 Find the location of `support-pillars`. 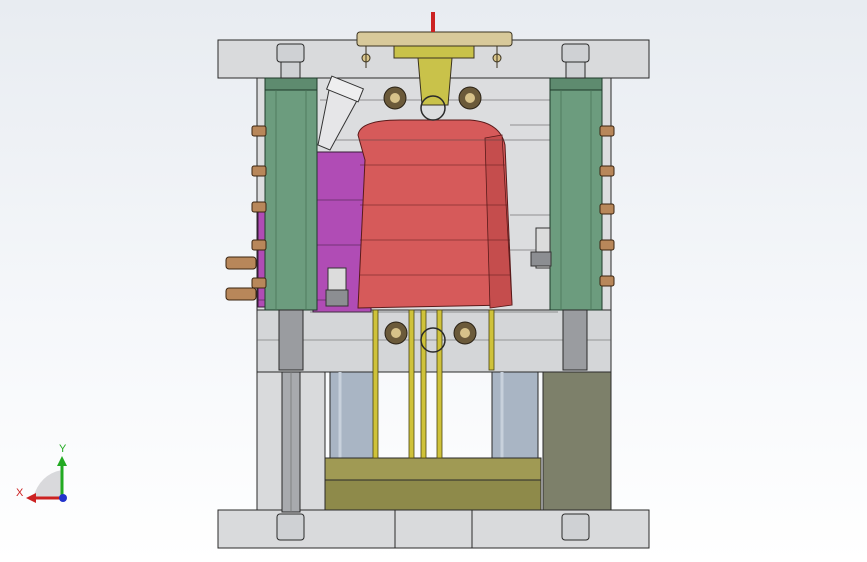

support-pillars is located at coordinates (434, 415).